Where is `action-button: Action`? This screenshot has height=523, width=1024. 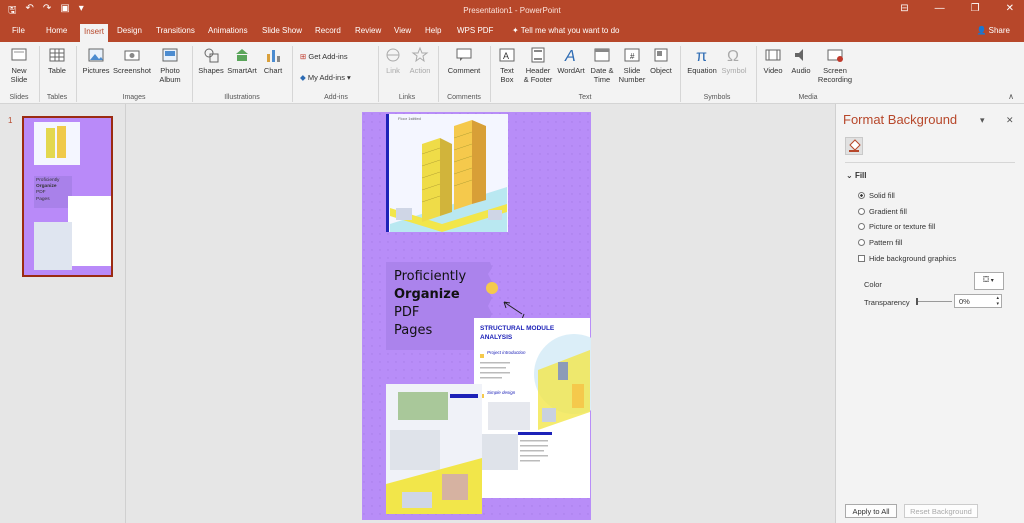
action-button: Action is located at coordinates (420, 60).